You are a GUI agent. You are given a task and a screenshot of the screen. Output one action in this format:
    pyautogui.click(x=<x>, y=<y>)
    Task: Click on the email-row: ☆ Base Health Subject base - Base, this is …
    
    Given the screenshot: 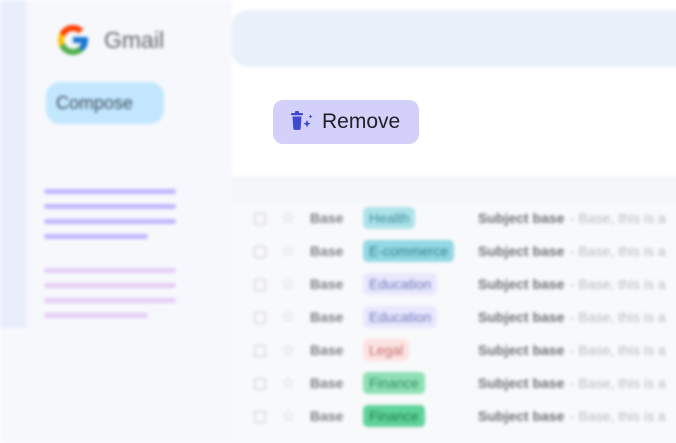 What is the action you would take?
    pyautogui.click(x=454, y=218)
    